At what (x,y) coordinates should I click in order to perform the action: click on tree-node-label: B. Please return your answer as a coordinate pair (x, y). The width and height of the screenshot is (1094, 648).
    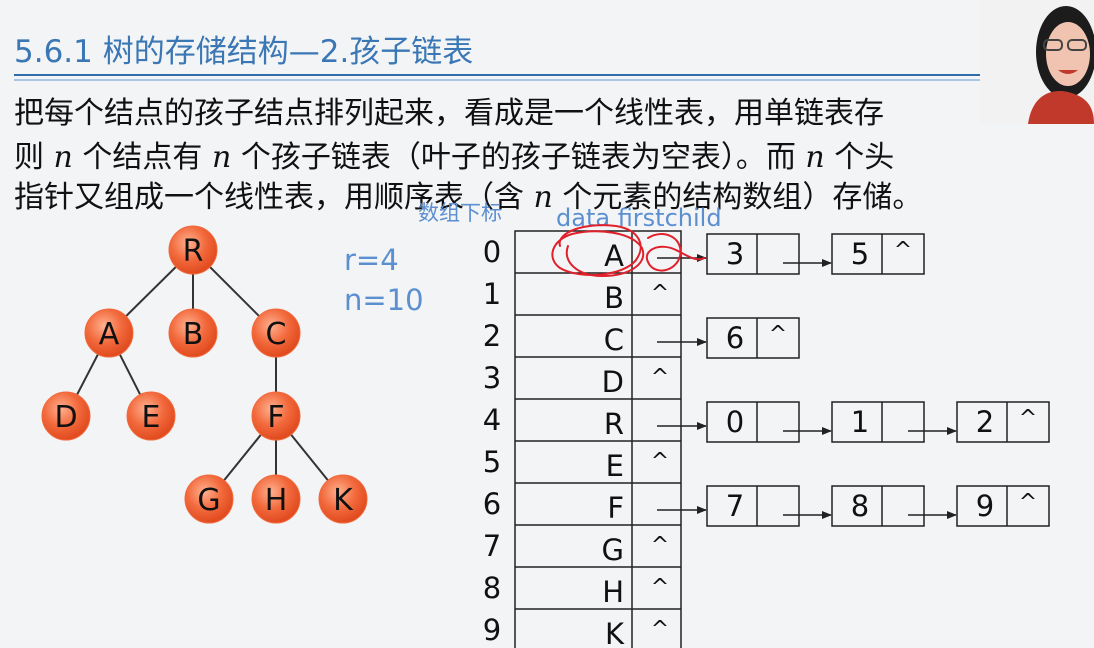
    Looking at the image, I should click on (193, 334).